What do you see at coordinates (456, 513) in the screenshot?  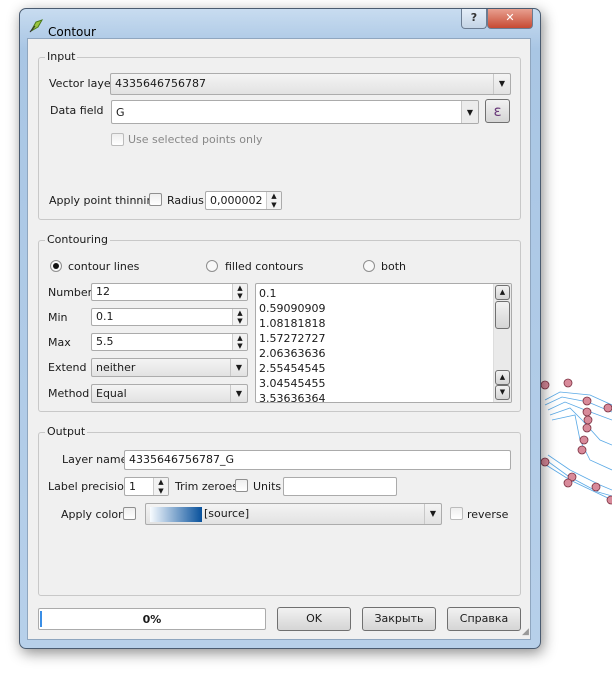 I see `reverse-checkbox` at bounding box center [456, 513].